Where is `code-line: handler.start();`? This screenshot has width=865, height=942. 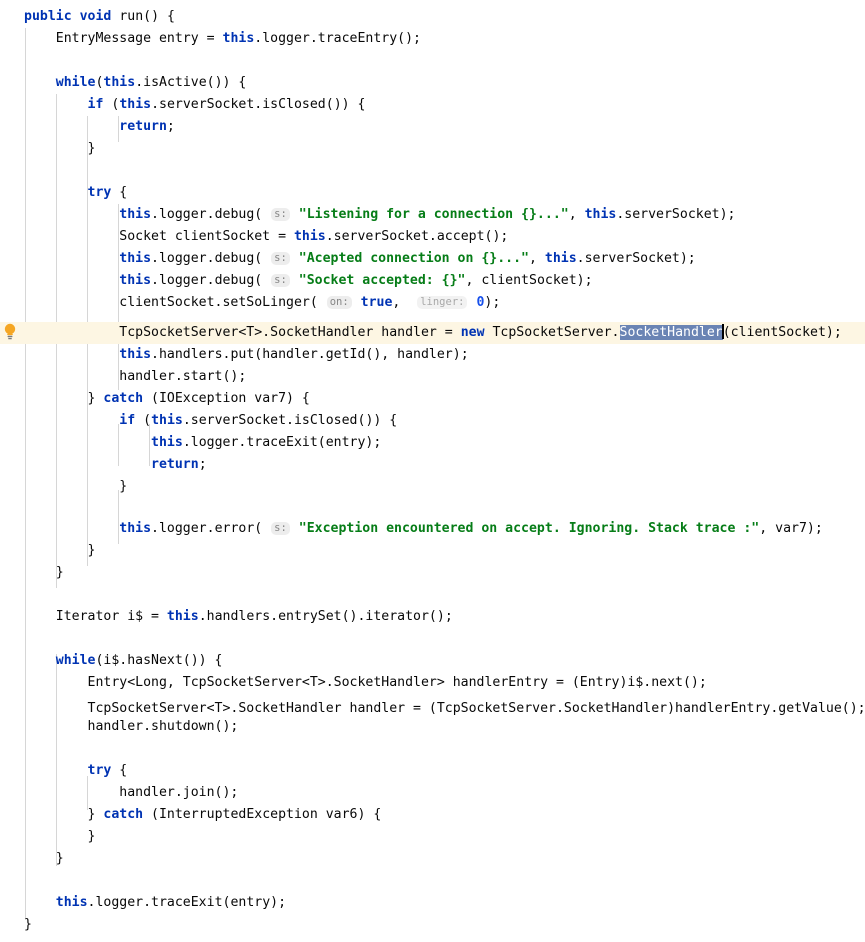 code-line: handler.start(); is located at coordinates (432, 377).